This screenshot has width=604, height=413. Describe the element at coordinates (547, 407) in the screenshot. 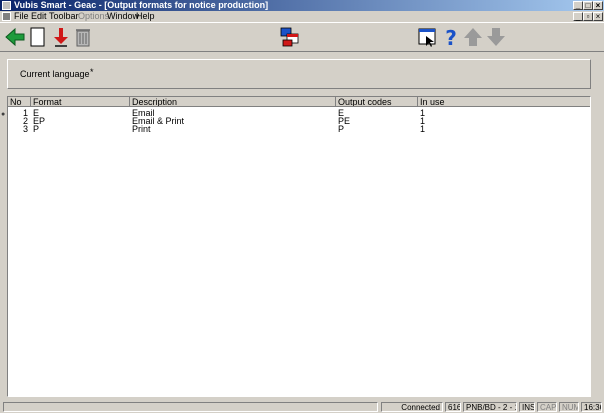

I see `caps-lock-indicator: CAPS` at that location.